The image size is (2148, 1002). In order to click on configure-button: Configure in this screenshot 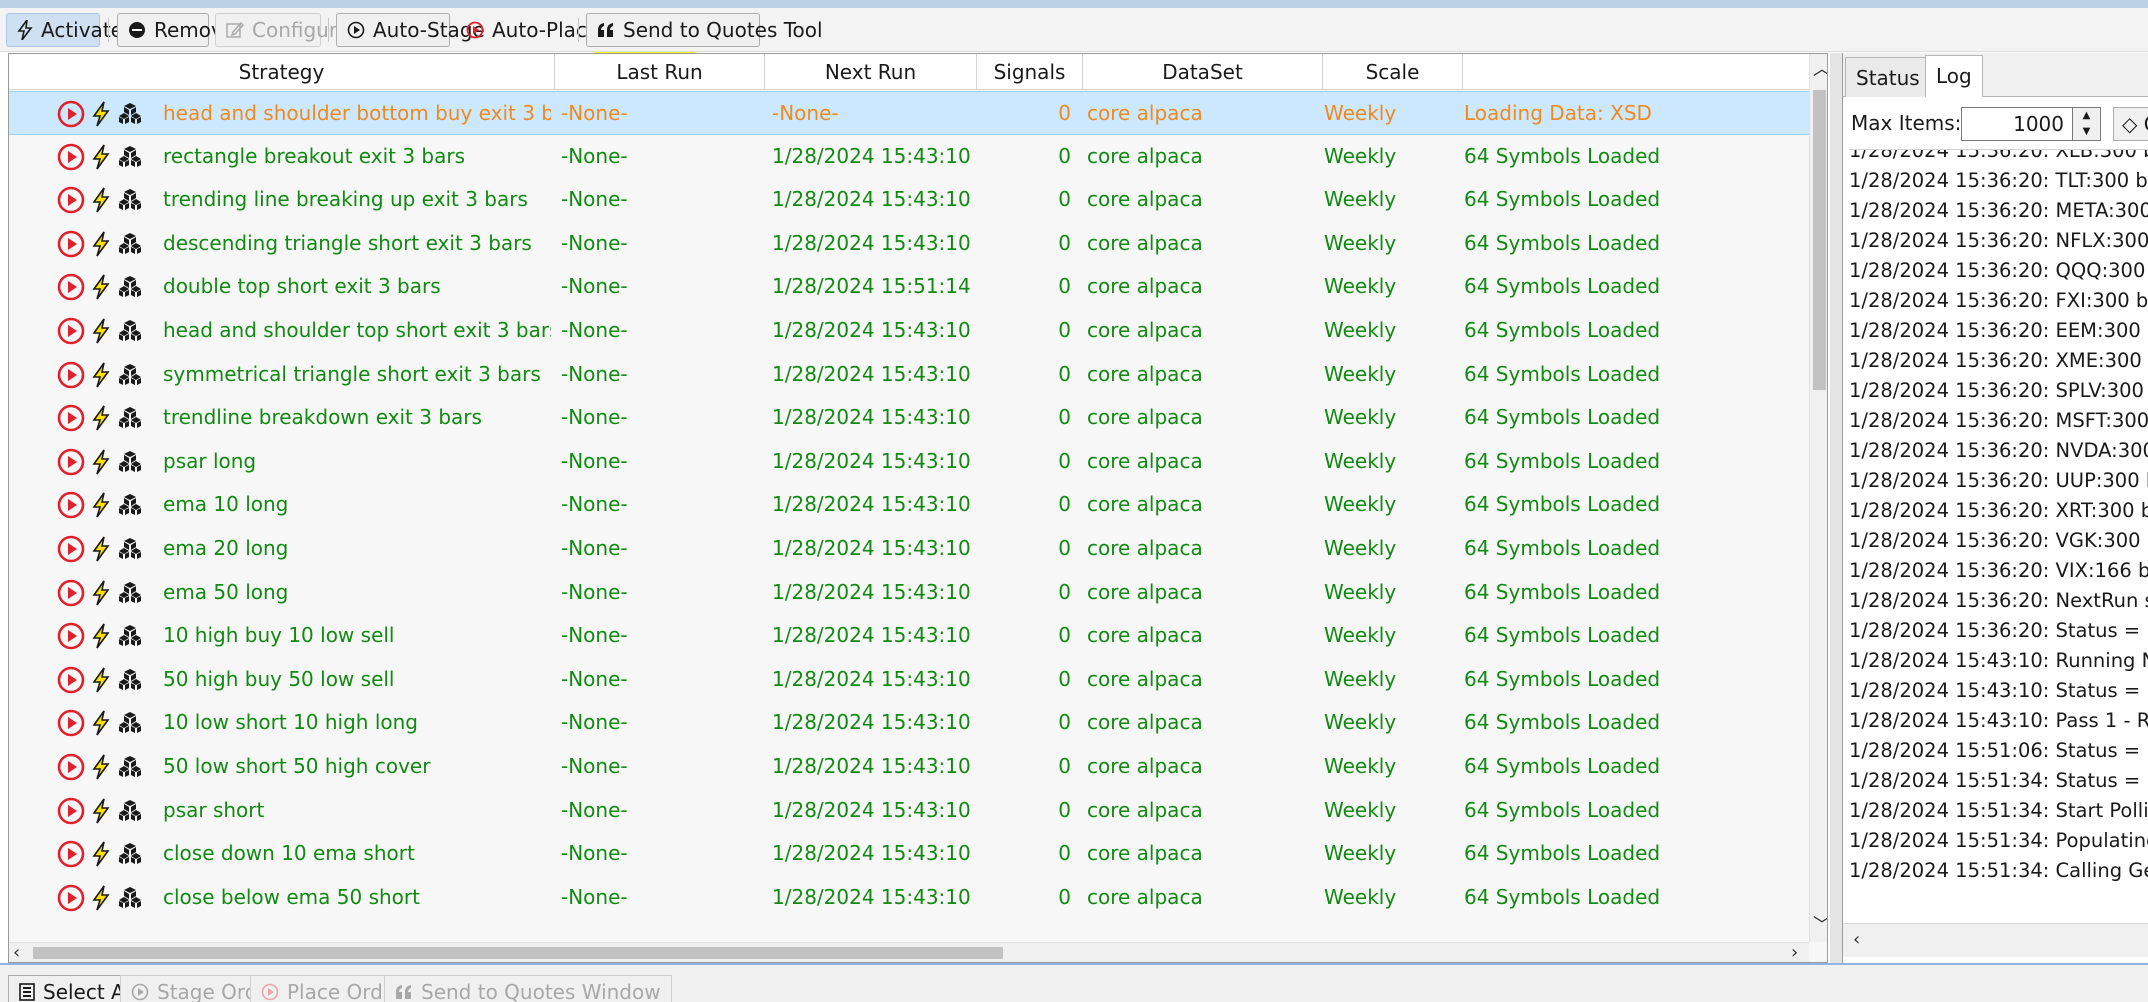, I will do `click(282, 30)`.